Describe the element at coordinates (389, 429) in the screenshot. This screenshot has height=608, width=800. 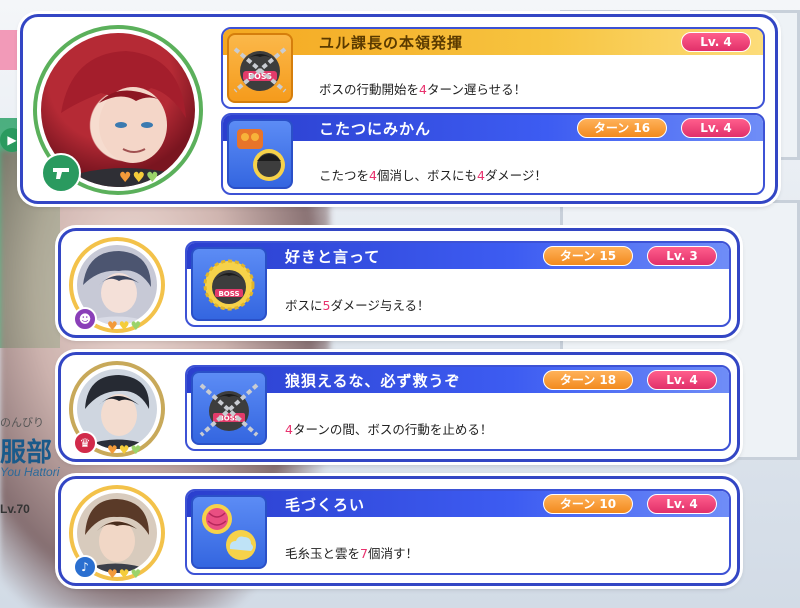
I see `skill-description: 4ターンの間、ボスの行動を止める！` at that location.